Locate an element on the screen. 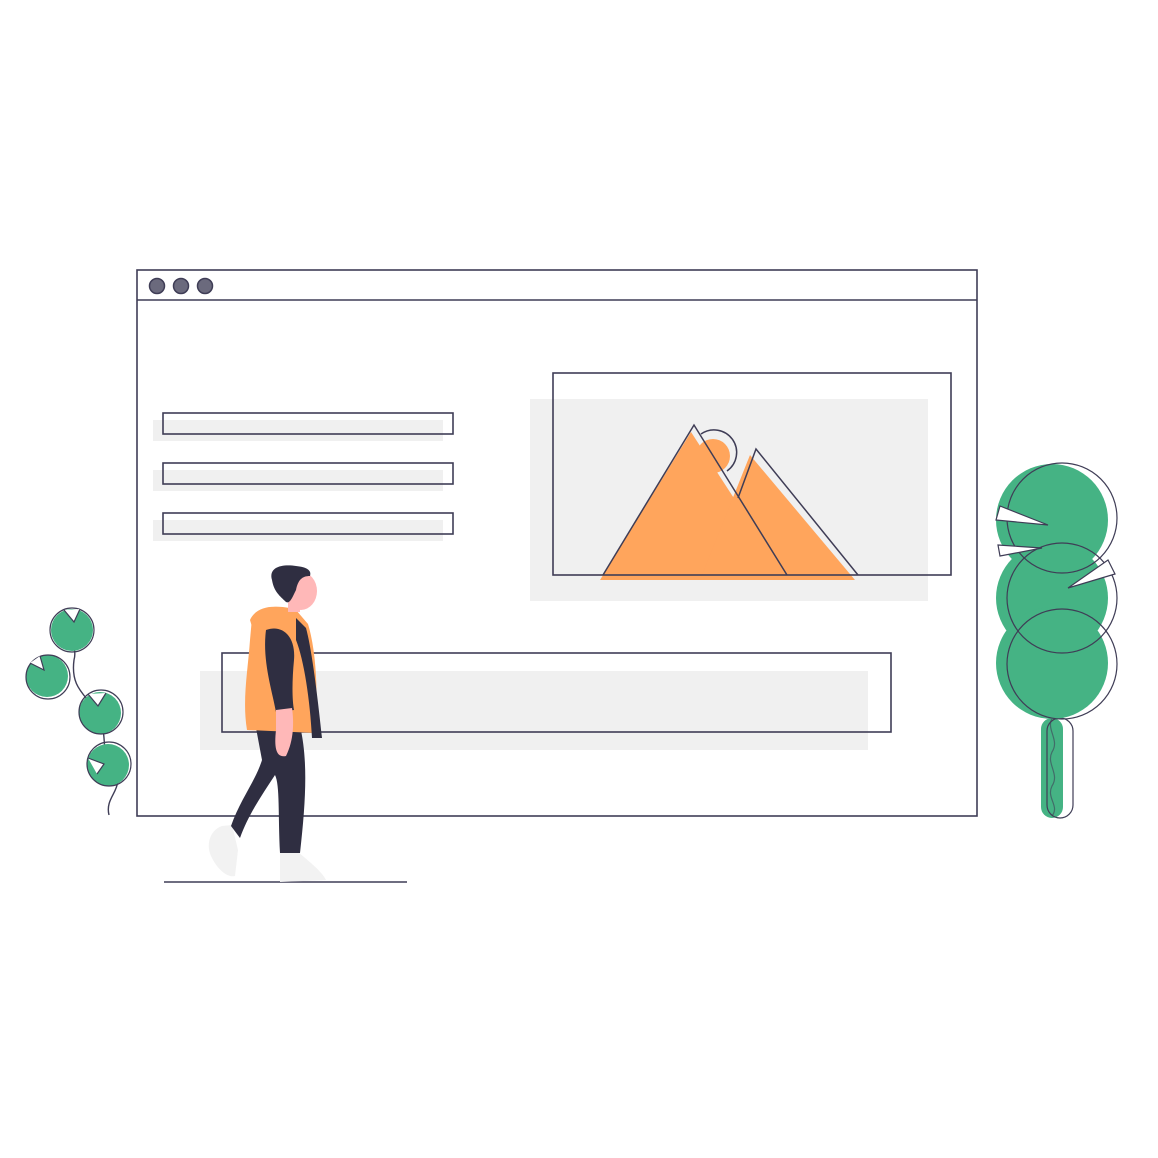  window-controls is located at coordinates (181, 286).